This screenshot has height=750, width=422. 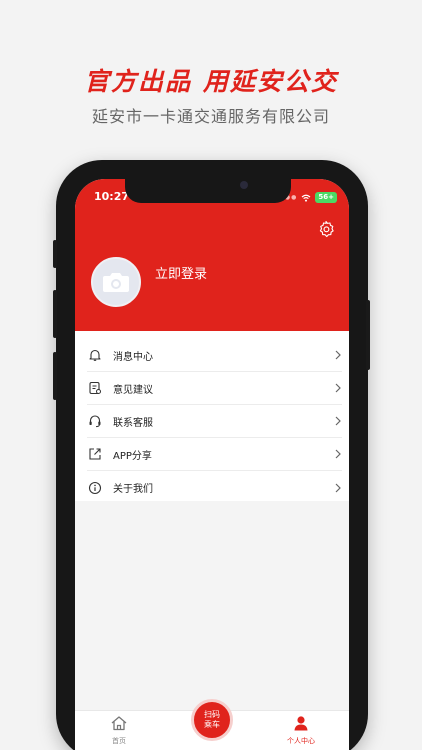 What do you see at coordinates (212, 724) in the screenshot?
I see `scan-button-line2: 乘车` at bounding box center [212, 724].